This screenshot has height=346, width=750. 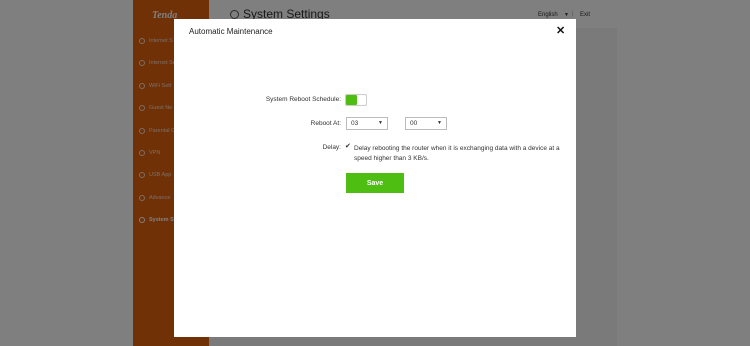 I want to click on reboot-schedule-toggle, so click(x=356, y=100).